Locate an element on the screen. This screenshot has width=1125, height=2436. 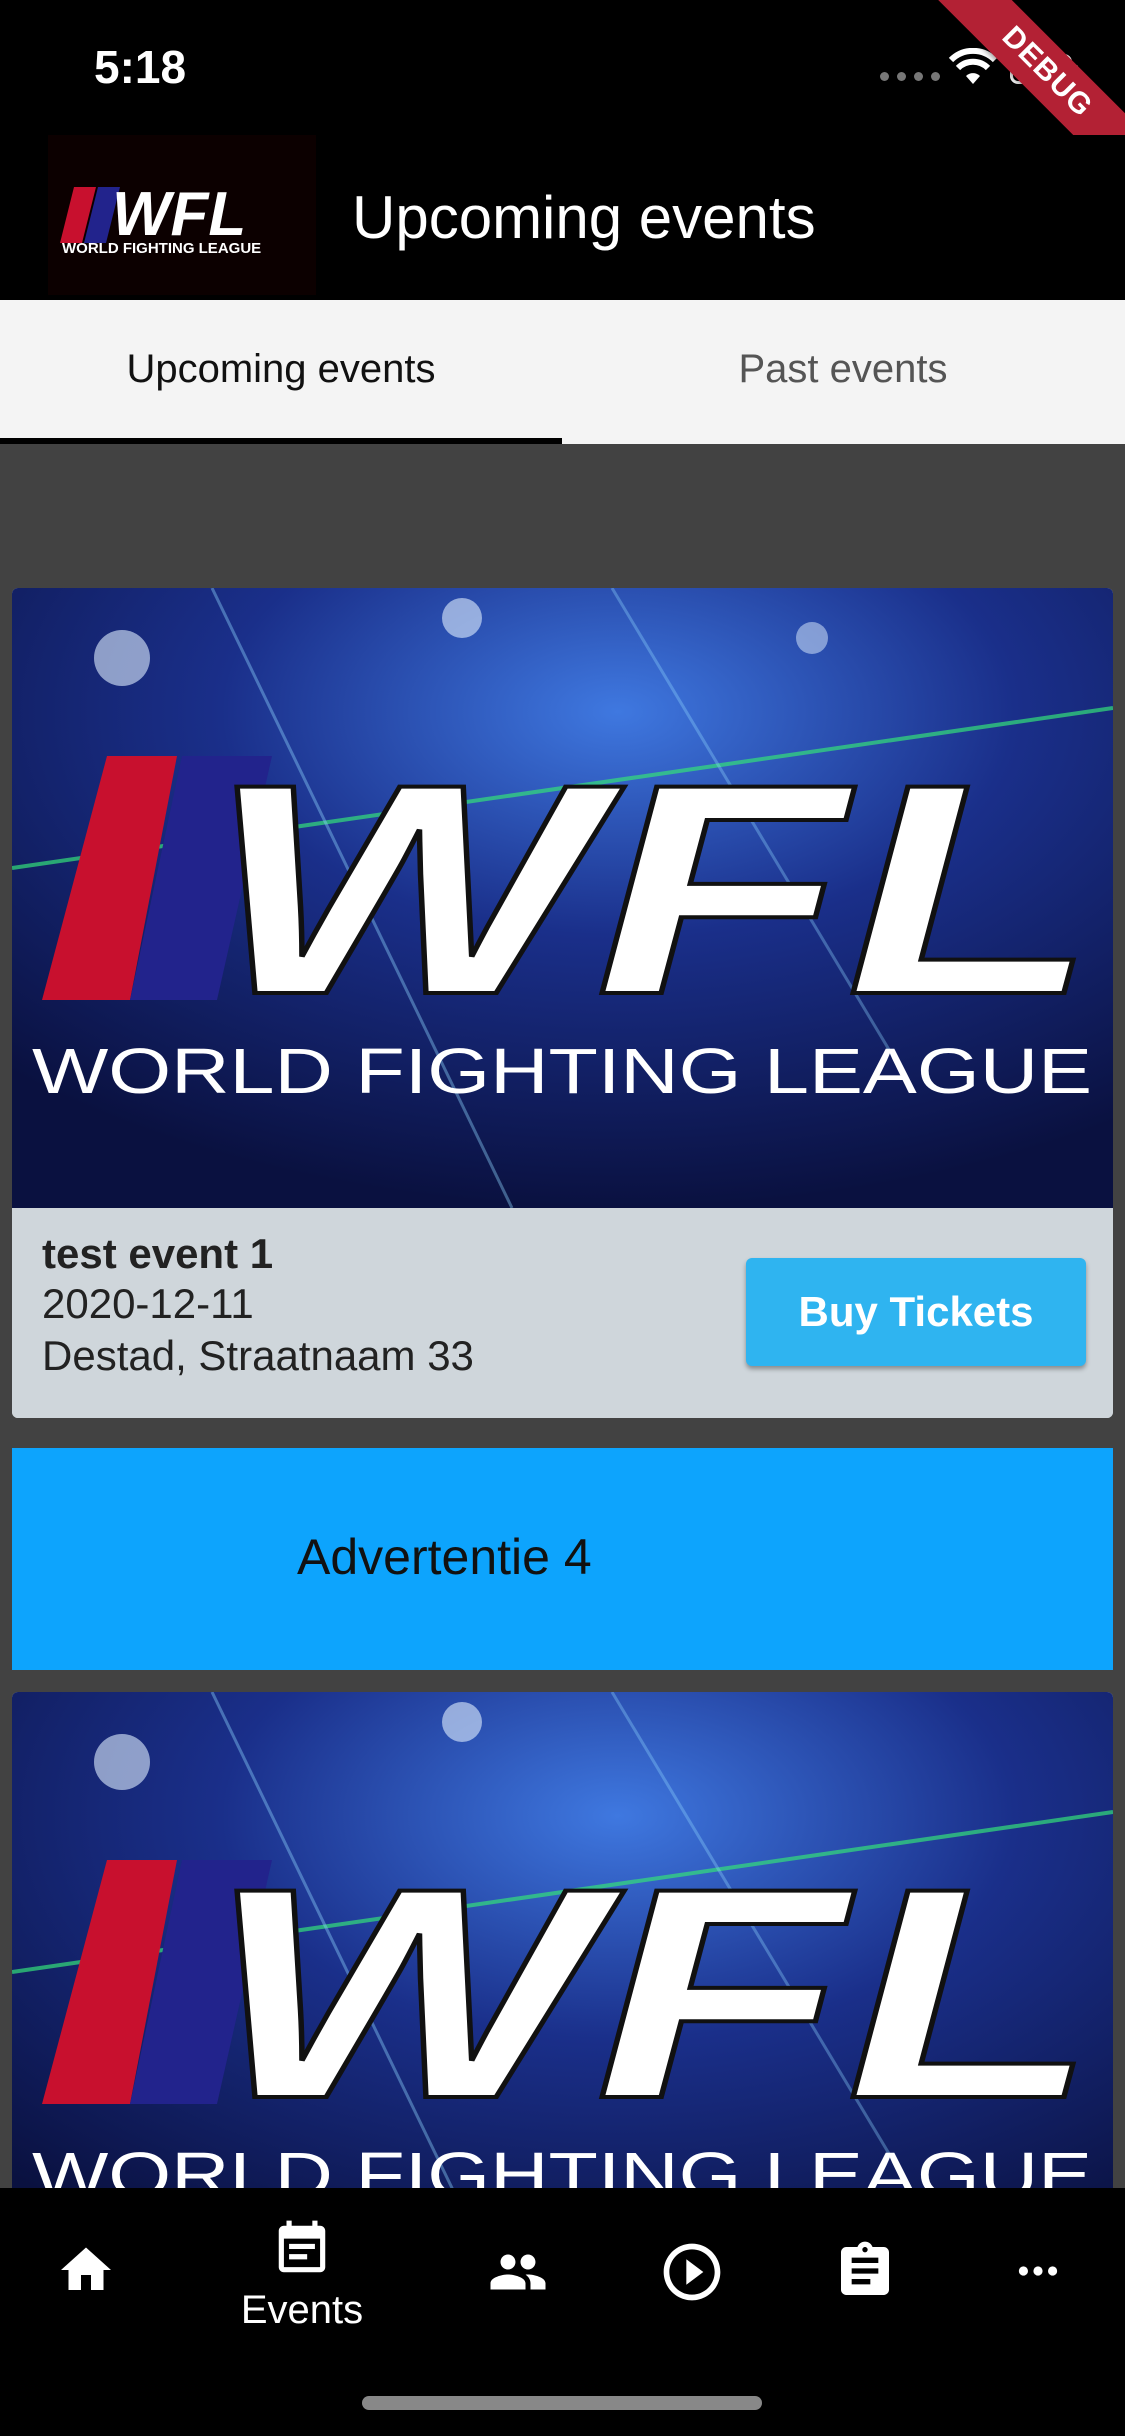
advertisement-banner: Advertentie 4 is located at coordinates (562, 1559).